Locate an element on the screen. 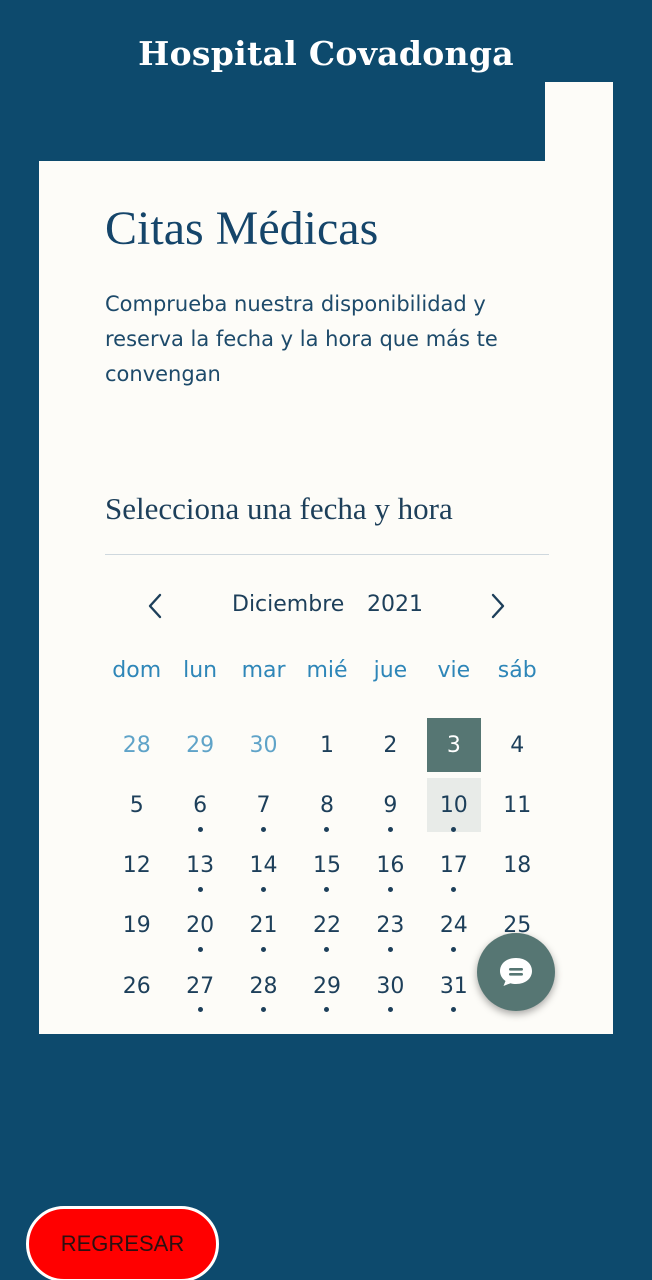  calendar-day: 4 is located at coordinates (517, 745).